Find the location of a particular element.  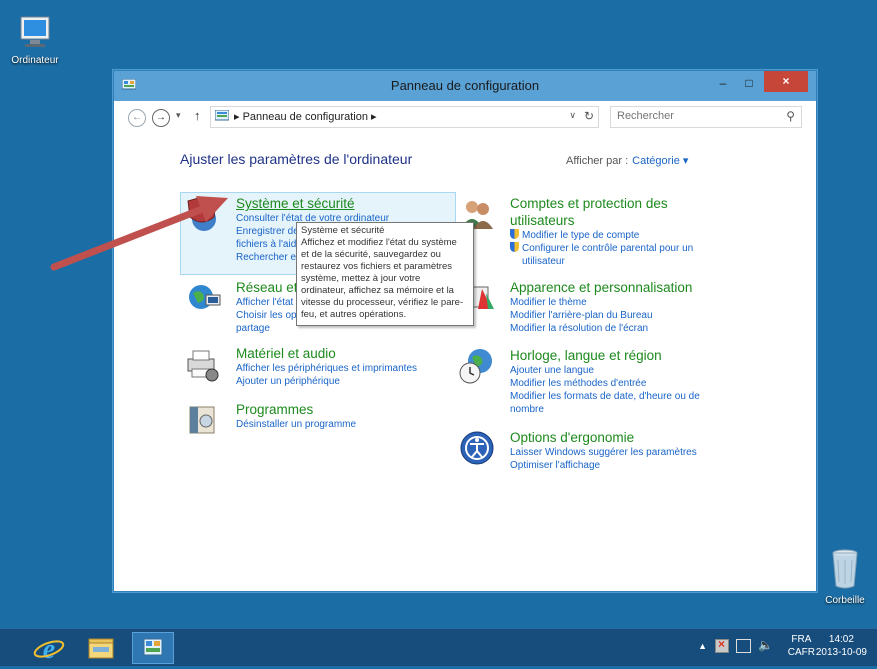

address-dropdown-icon: ∨ is located at coordinates (572, 115).